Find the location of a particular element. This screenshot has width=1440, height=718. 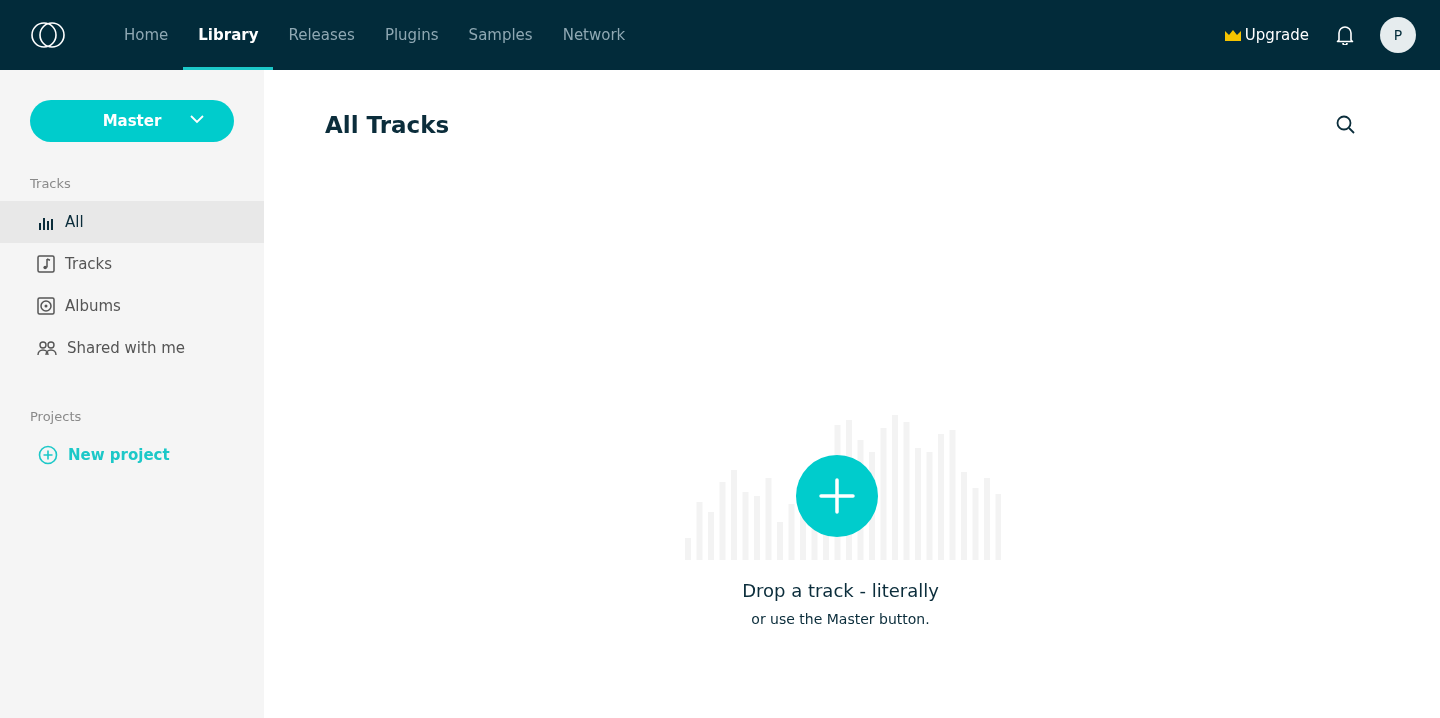

search-icon is located at coordinates (1346, 125).